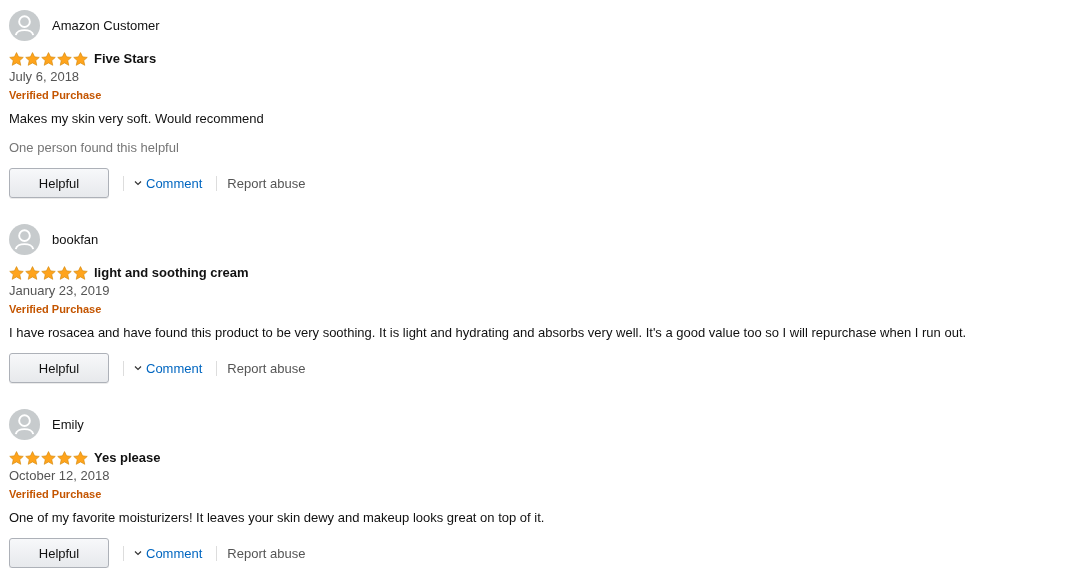  What do you see at coordinates (94, 147) in the screenshot?
I see `helpful-count: One person found this helpful` at bounding box center [94, 147].